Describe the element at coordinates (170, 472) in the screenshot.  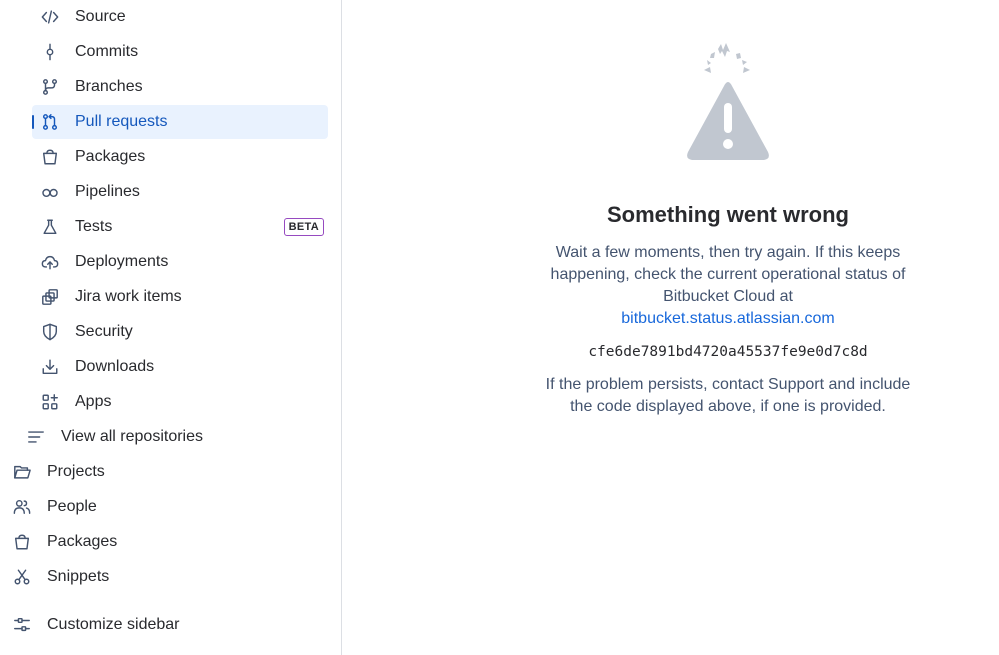
I see `sidebar-item-projects: Projects` at that location.